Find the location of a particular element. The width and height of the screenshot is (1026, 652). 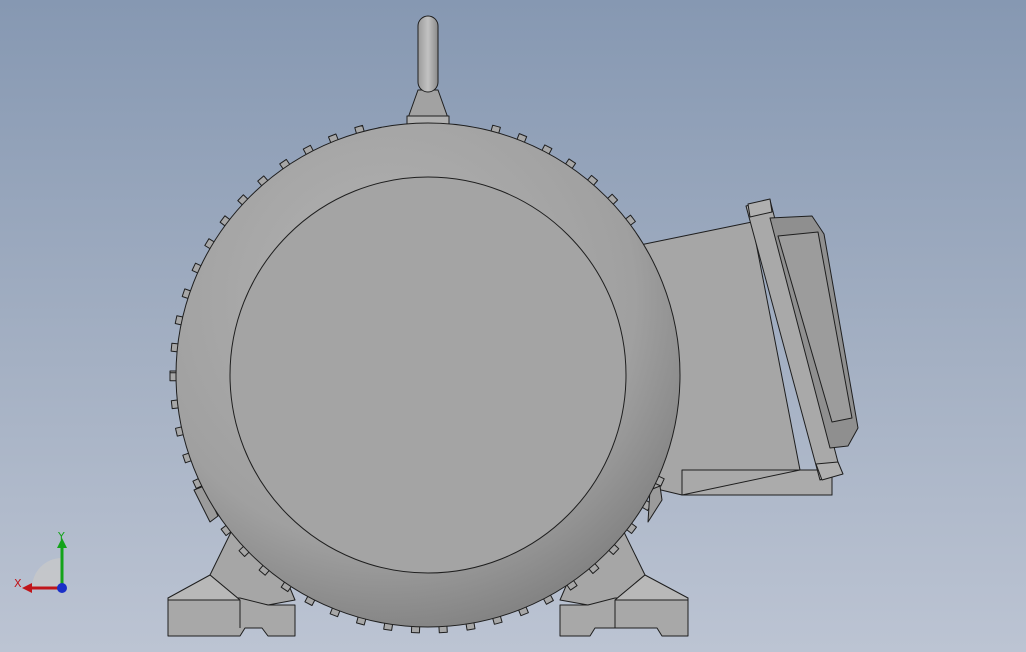

x-axis-arrow is located at coordinates (27, 588).